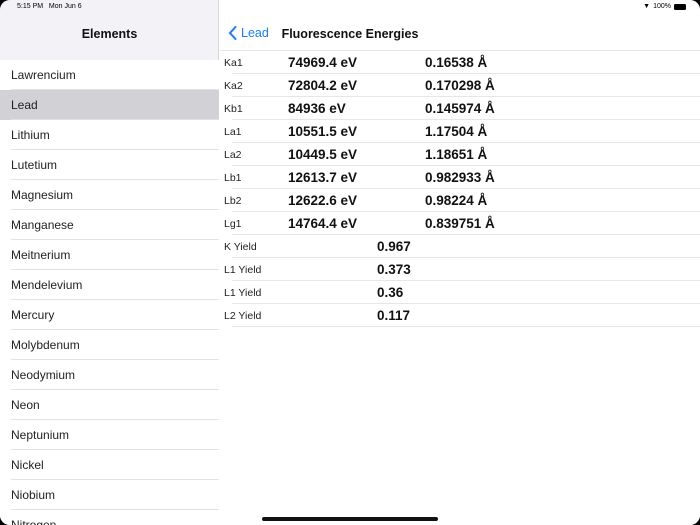  I want to click on sidebar-item-meitnerium: Meitnerium, so click(109, 255).